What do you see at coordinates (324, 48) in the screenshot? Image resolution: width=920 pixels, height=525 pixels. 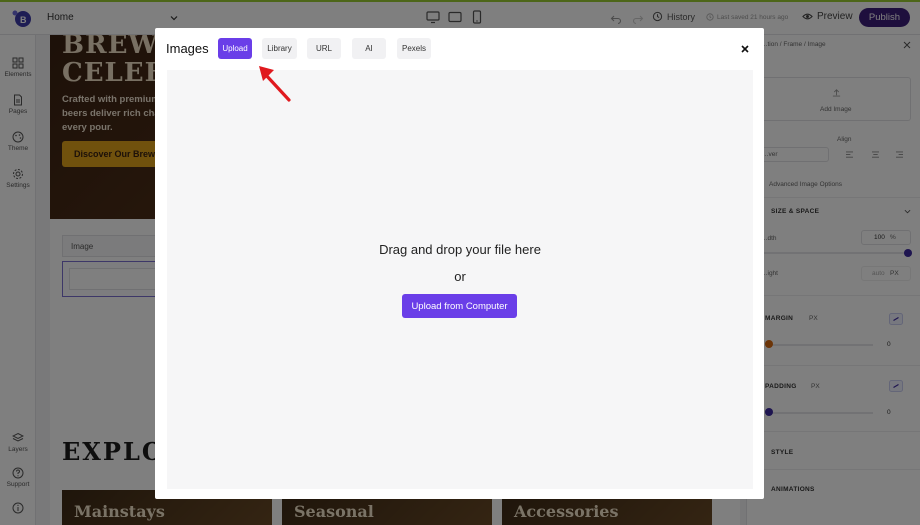 I see `tab-url: URL` at bounding box center [324, 48].